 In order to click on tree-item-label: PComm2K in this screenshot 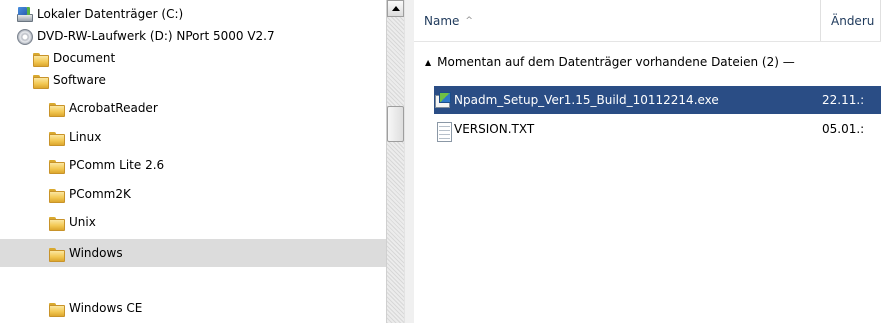, I will do `click(100, 194)`.